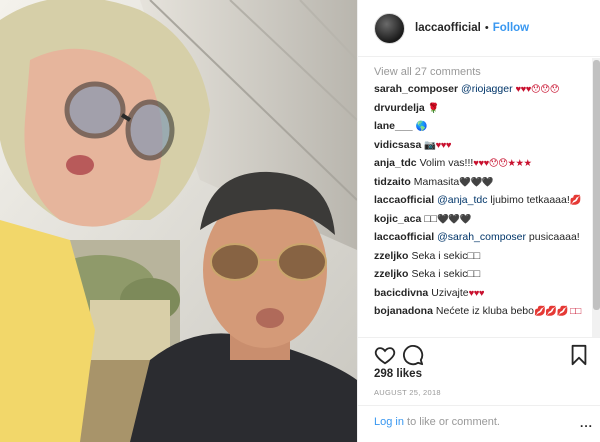  What do you see at coordinates (462, 200) in the screenshot?
I see `comment-mention: @anja_tdc` at bounding box center [462, 200].